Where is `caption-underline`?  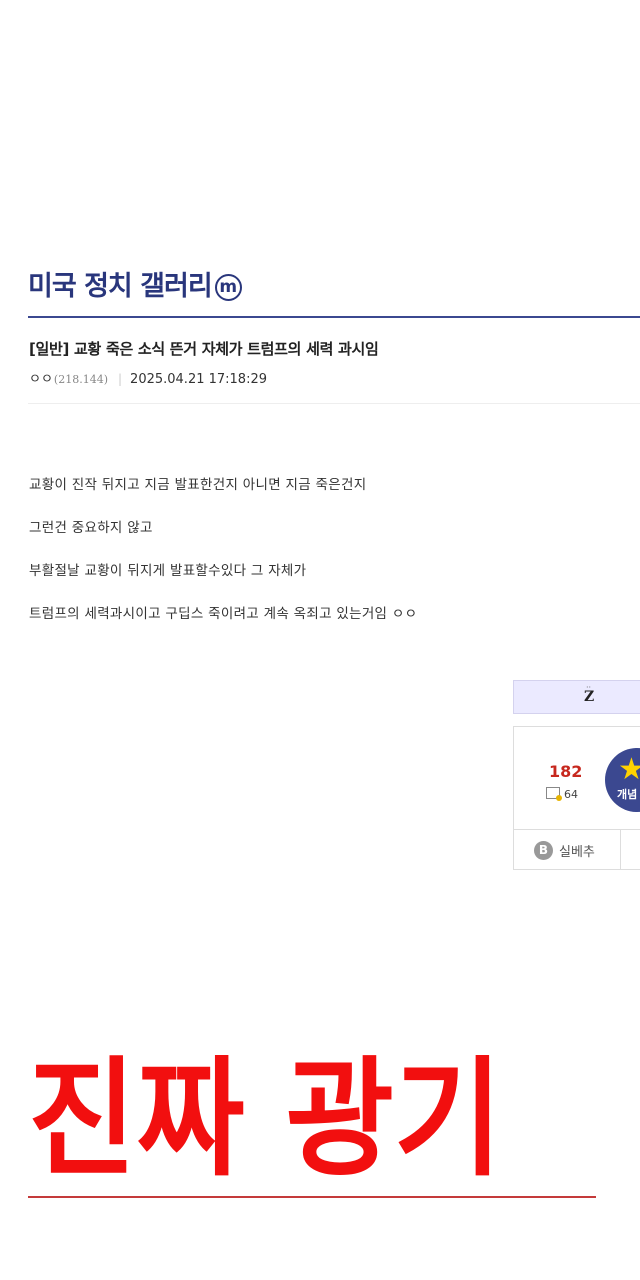 caption-underline is located at coordinates (312, 1197).